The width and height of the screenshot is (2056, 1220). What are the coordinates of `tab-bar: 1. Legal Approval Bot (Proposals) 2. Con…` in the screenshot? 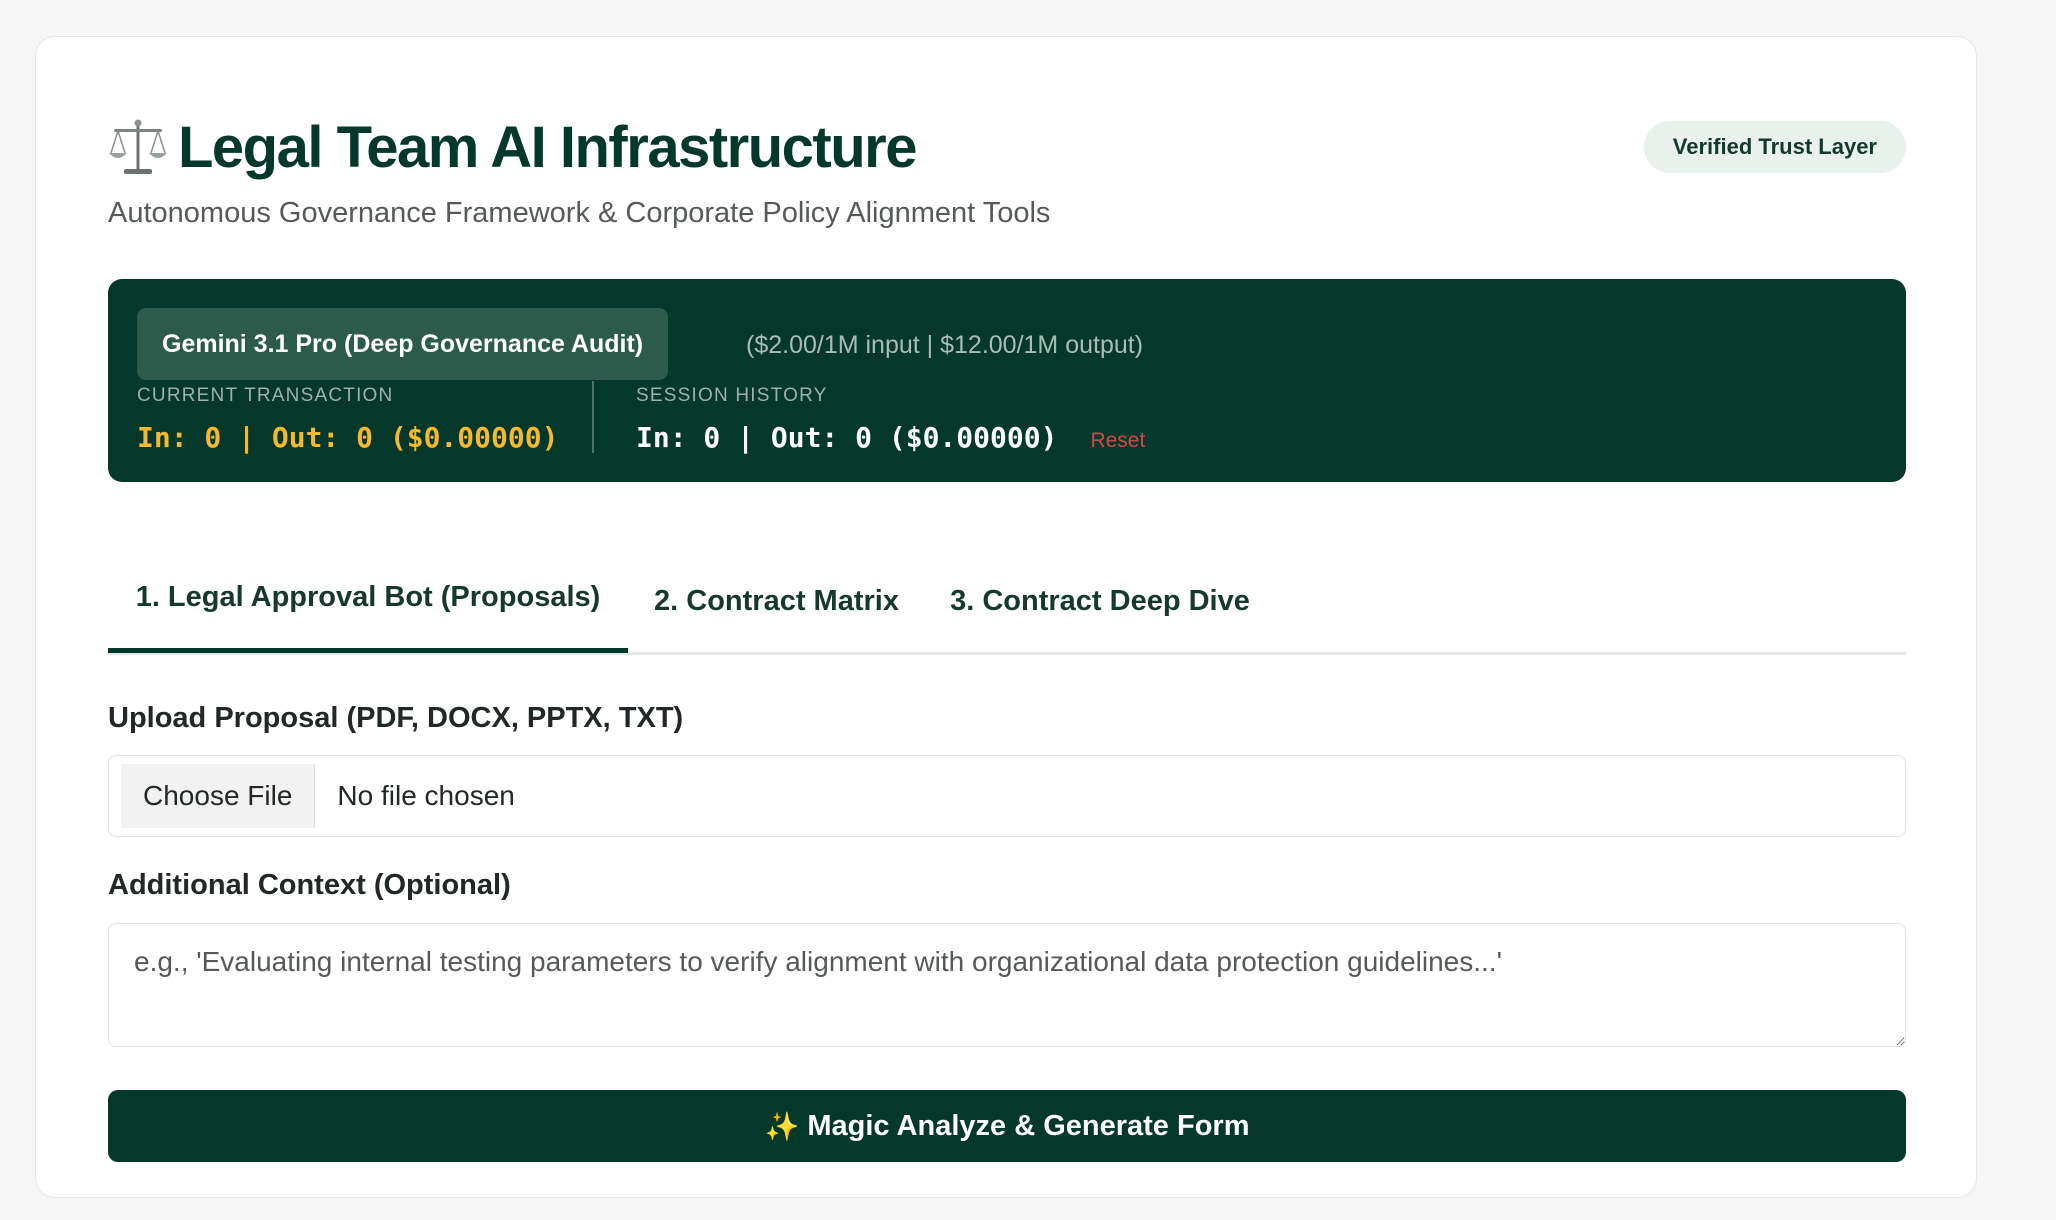 It's located at (1007, 601).